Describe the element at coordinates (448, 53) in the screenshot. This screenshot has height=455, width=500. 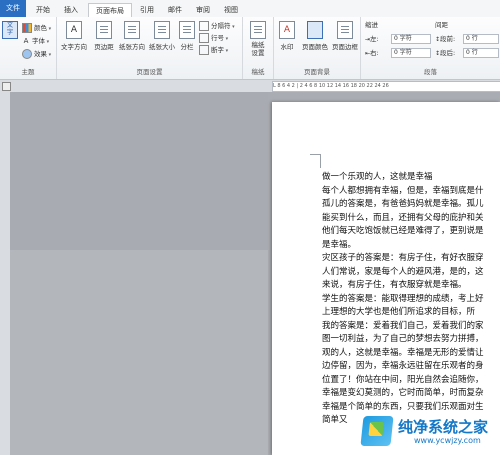
I see `spacing-after-label: 段后:` at that location.